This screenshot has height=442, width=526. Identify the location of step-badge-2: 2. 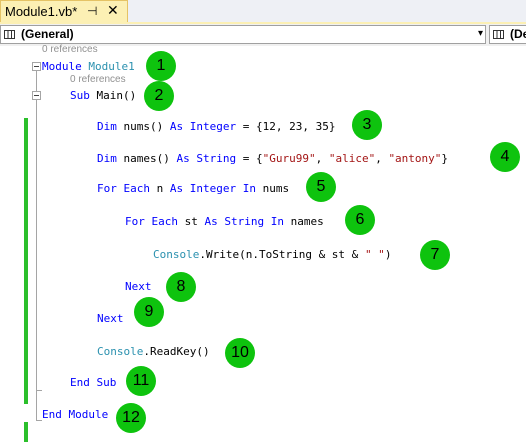
(159, 96).